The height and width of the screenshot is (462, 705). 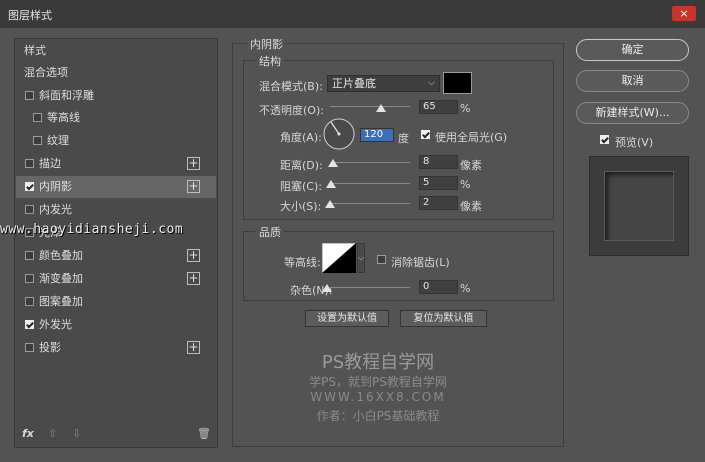 What do you see at coordinates (431, 83) in the screenshot?
I see `chevron-down-icon: ⌵` at bounding box center [431, 83].